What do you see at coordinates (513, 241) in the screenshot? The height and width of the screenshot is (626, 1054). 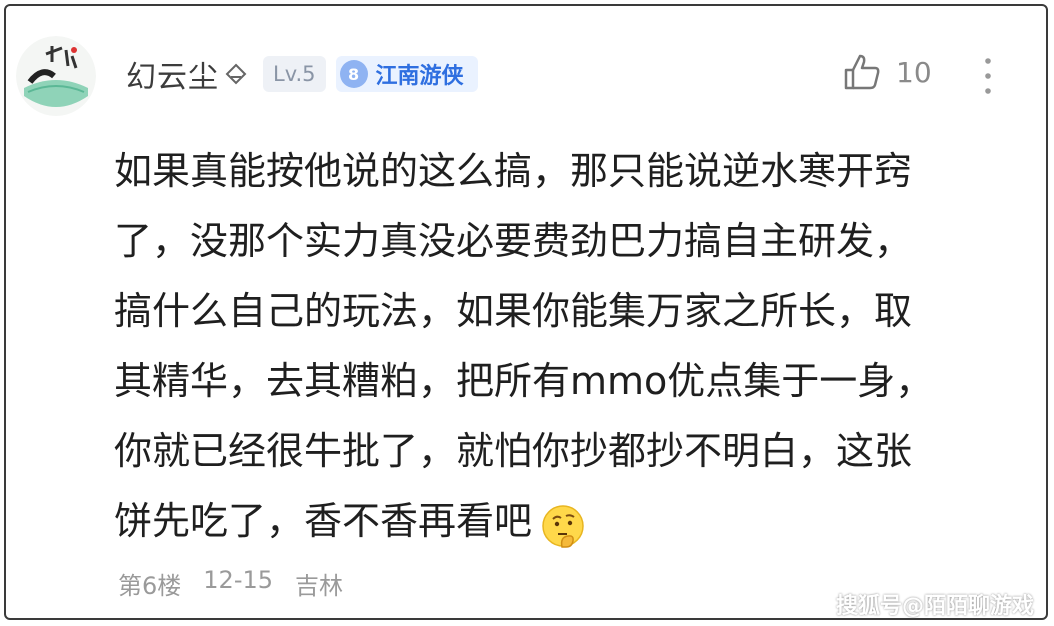 I see `comment-line: 了，没那个实力真没必要费劲巴力搞自主研发，` at bounding box center [513, 241].